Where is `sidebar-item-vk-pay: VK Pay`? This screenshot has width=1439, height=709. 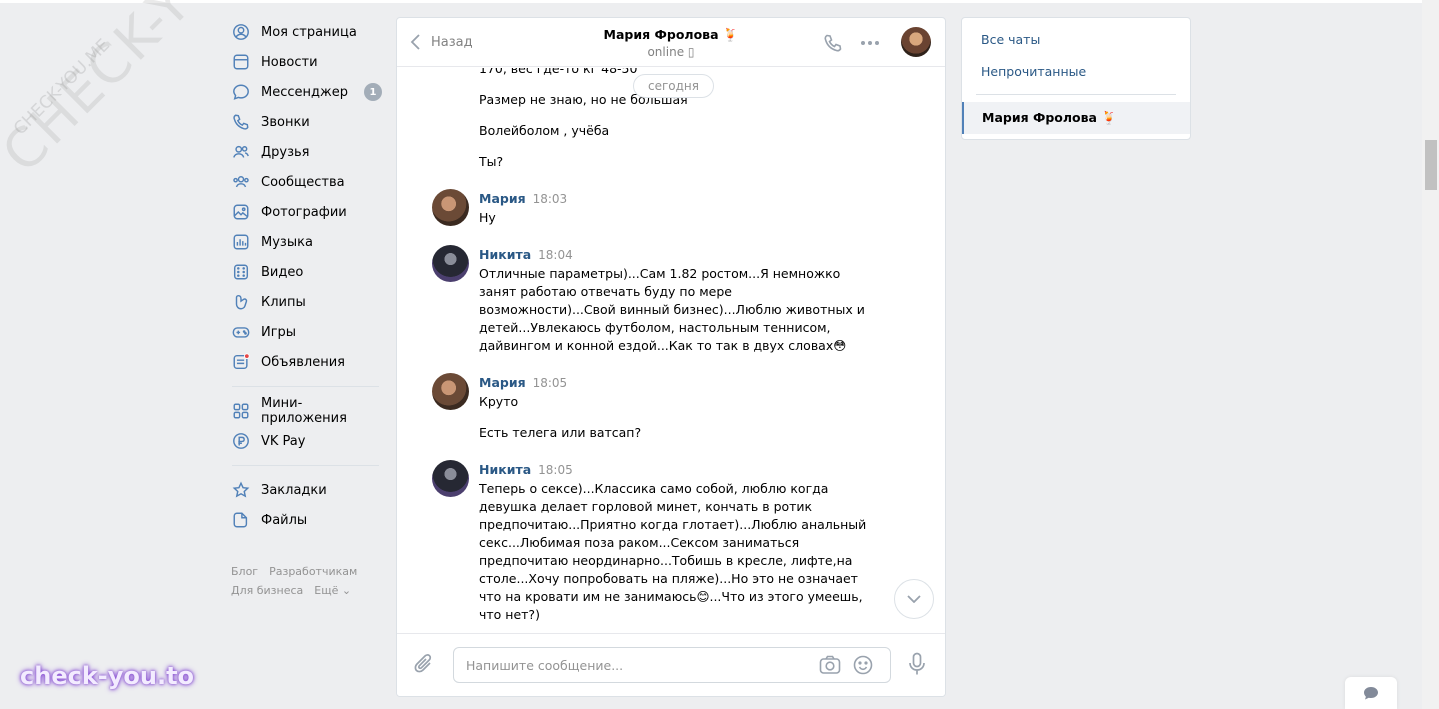
sidebar-item-vk-pay: VK Pay is located at coordinates (306, 441).